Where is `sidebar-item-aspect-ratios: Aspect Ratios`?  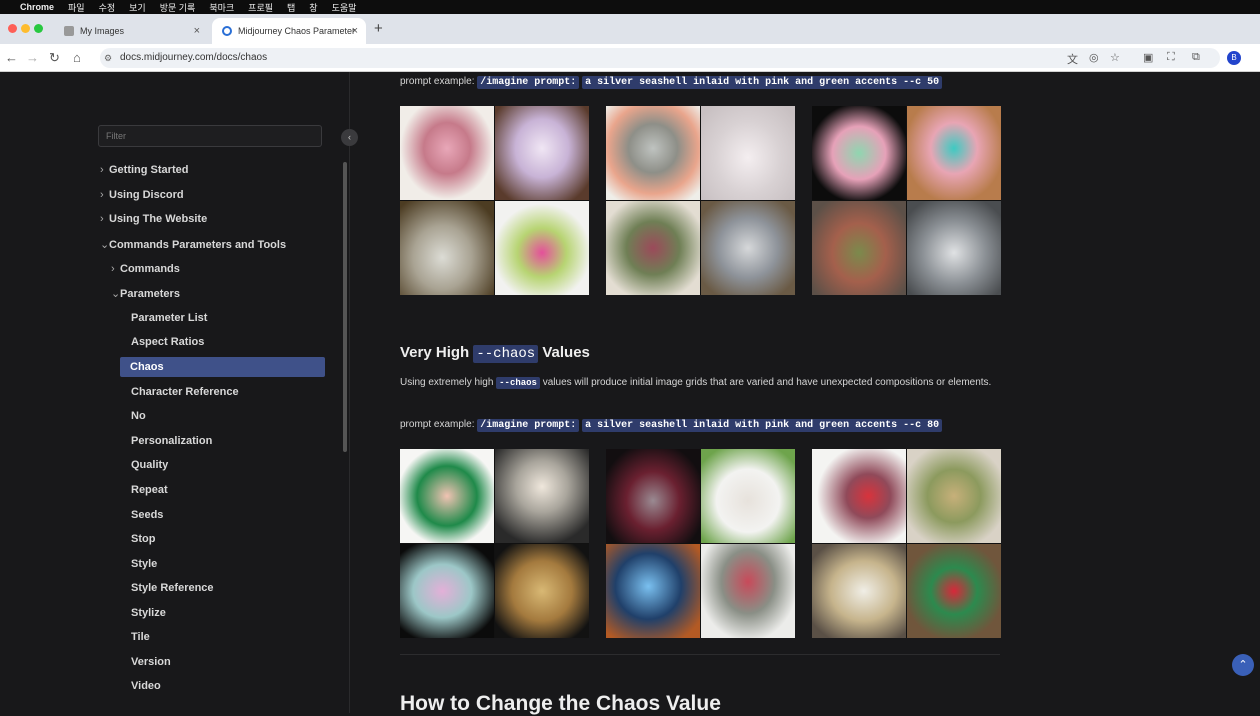 sidebar-item-aspect-ratios: Aspect Ratios is located at coordinates (167, 342).